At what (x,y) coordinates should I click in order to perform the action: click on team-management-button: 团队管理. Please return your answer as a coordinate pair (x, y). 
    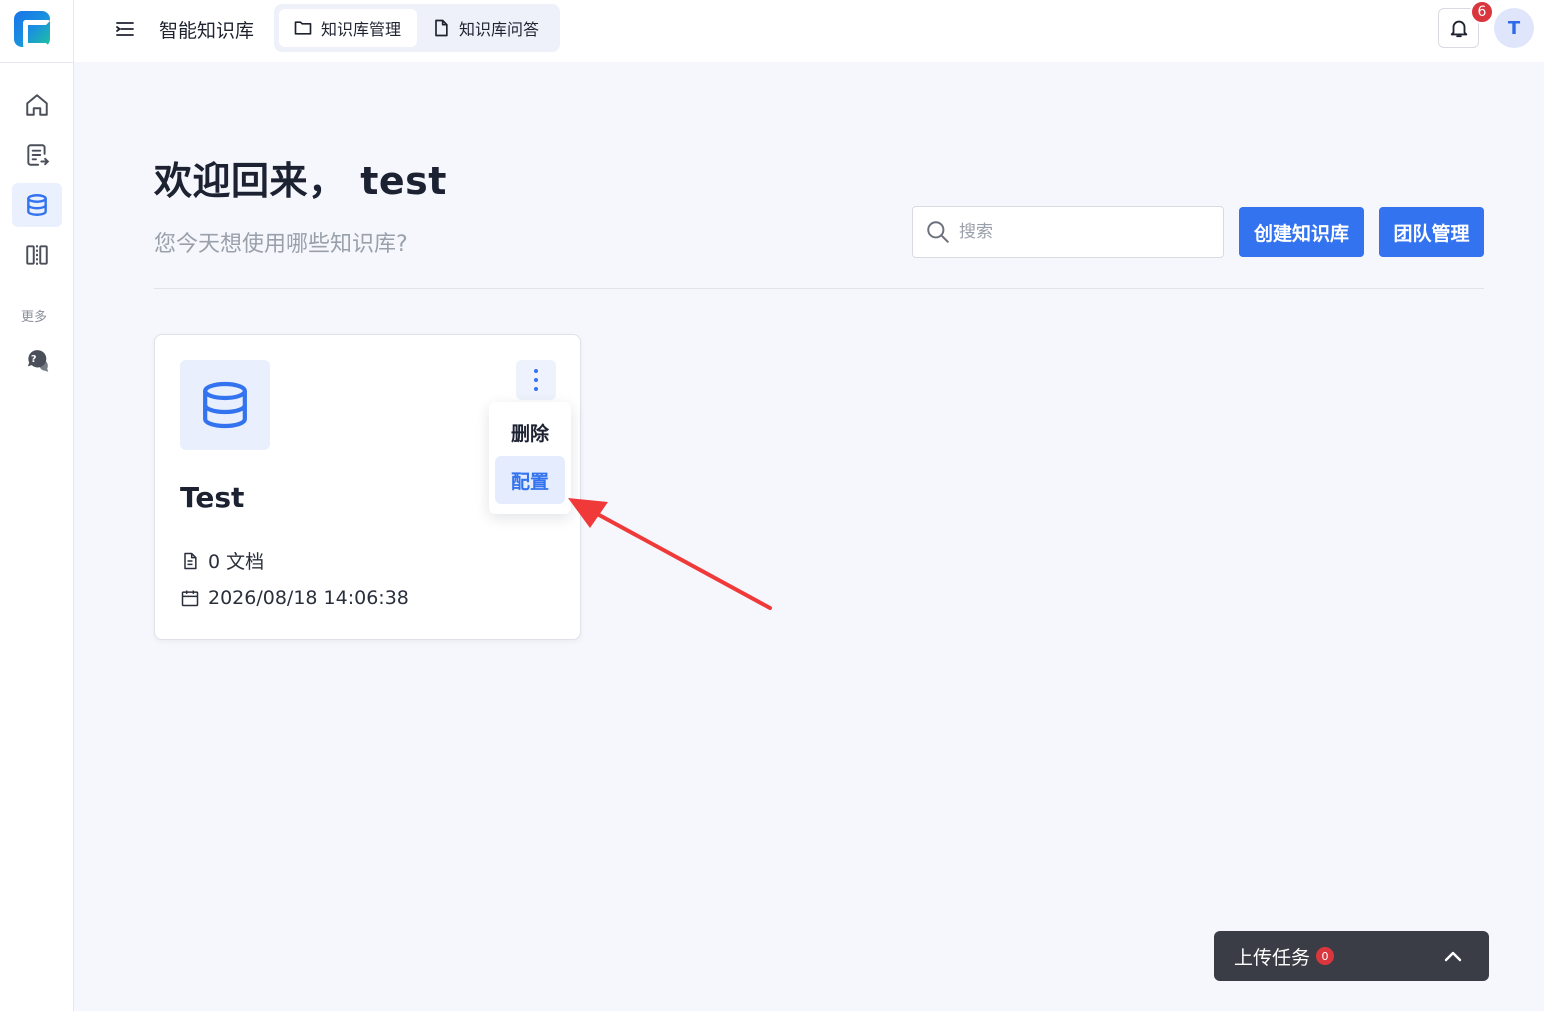
    Looking at the image, I should click on (1431, 232).